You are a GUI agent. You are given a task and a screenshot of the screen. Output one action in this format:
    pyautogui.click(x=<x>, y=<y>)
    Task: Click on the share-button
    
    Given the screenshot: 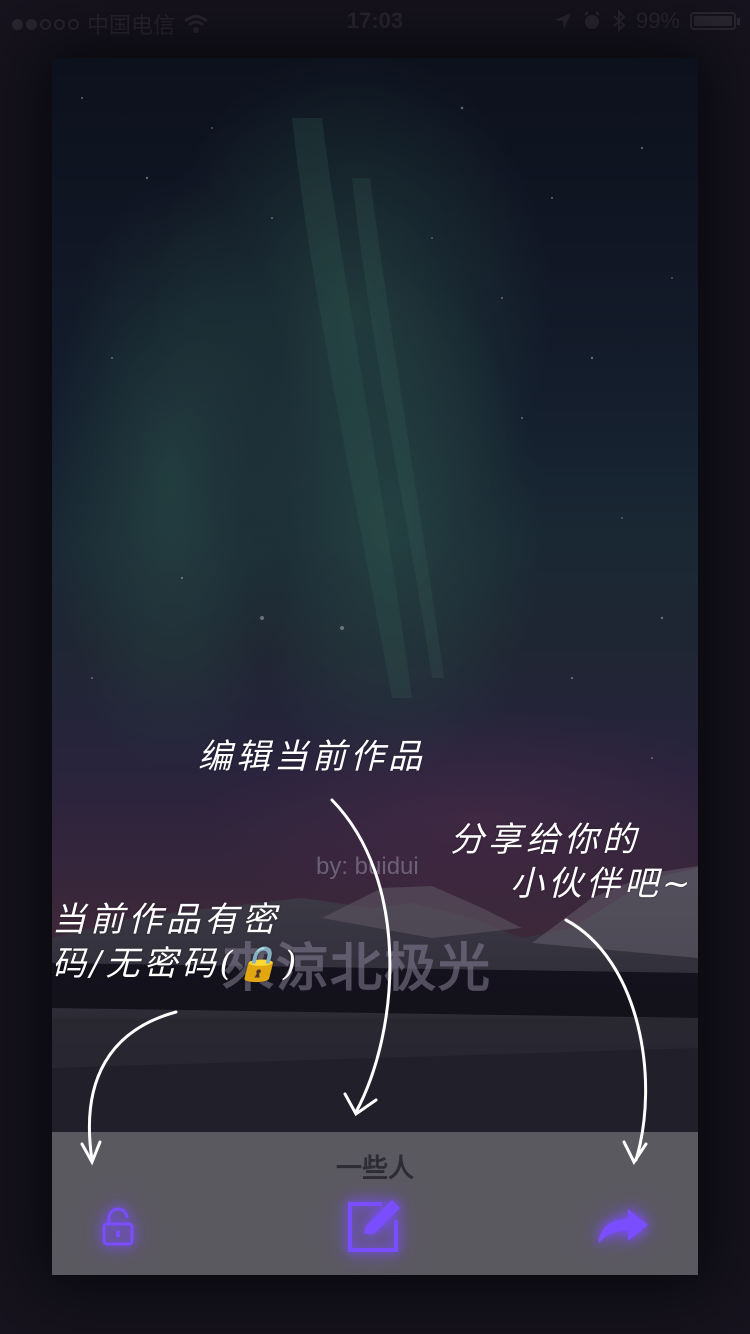 What is the action you would take?
    pyautogui.click(x=623, y=1226)
    